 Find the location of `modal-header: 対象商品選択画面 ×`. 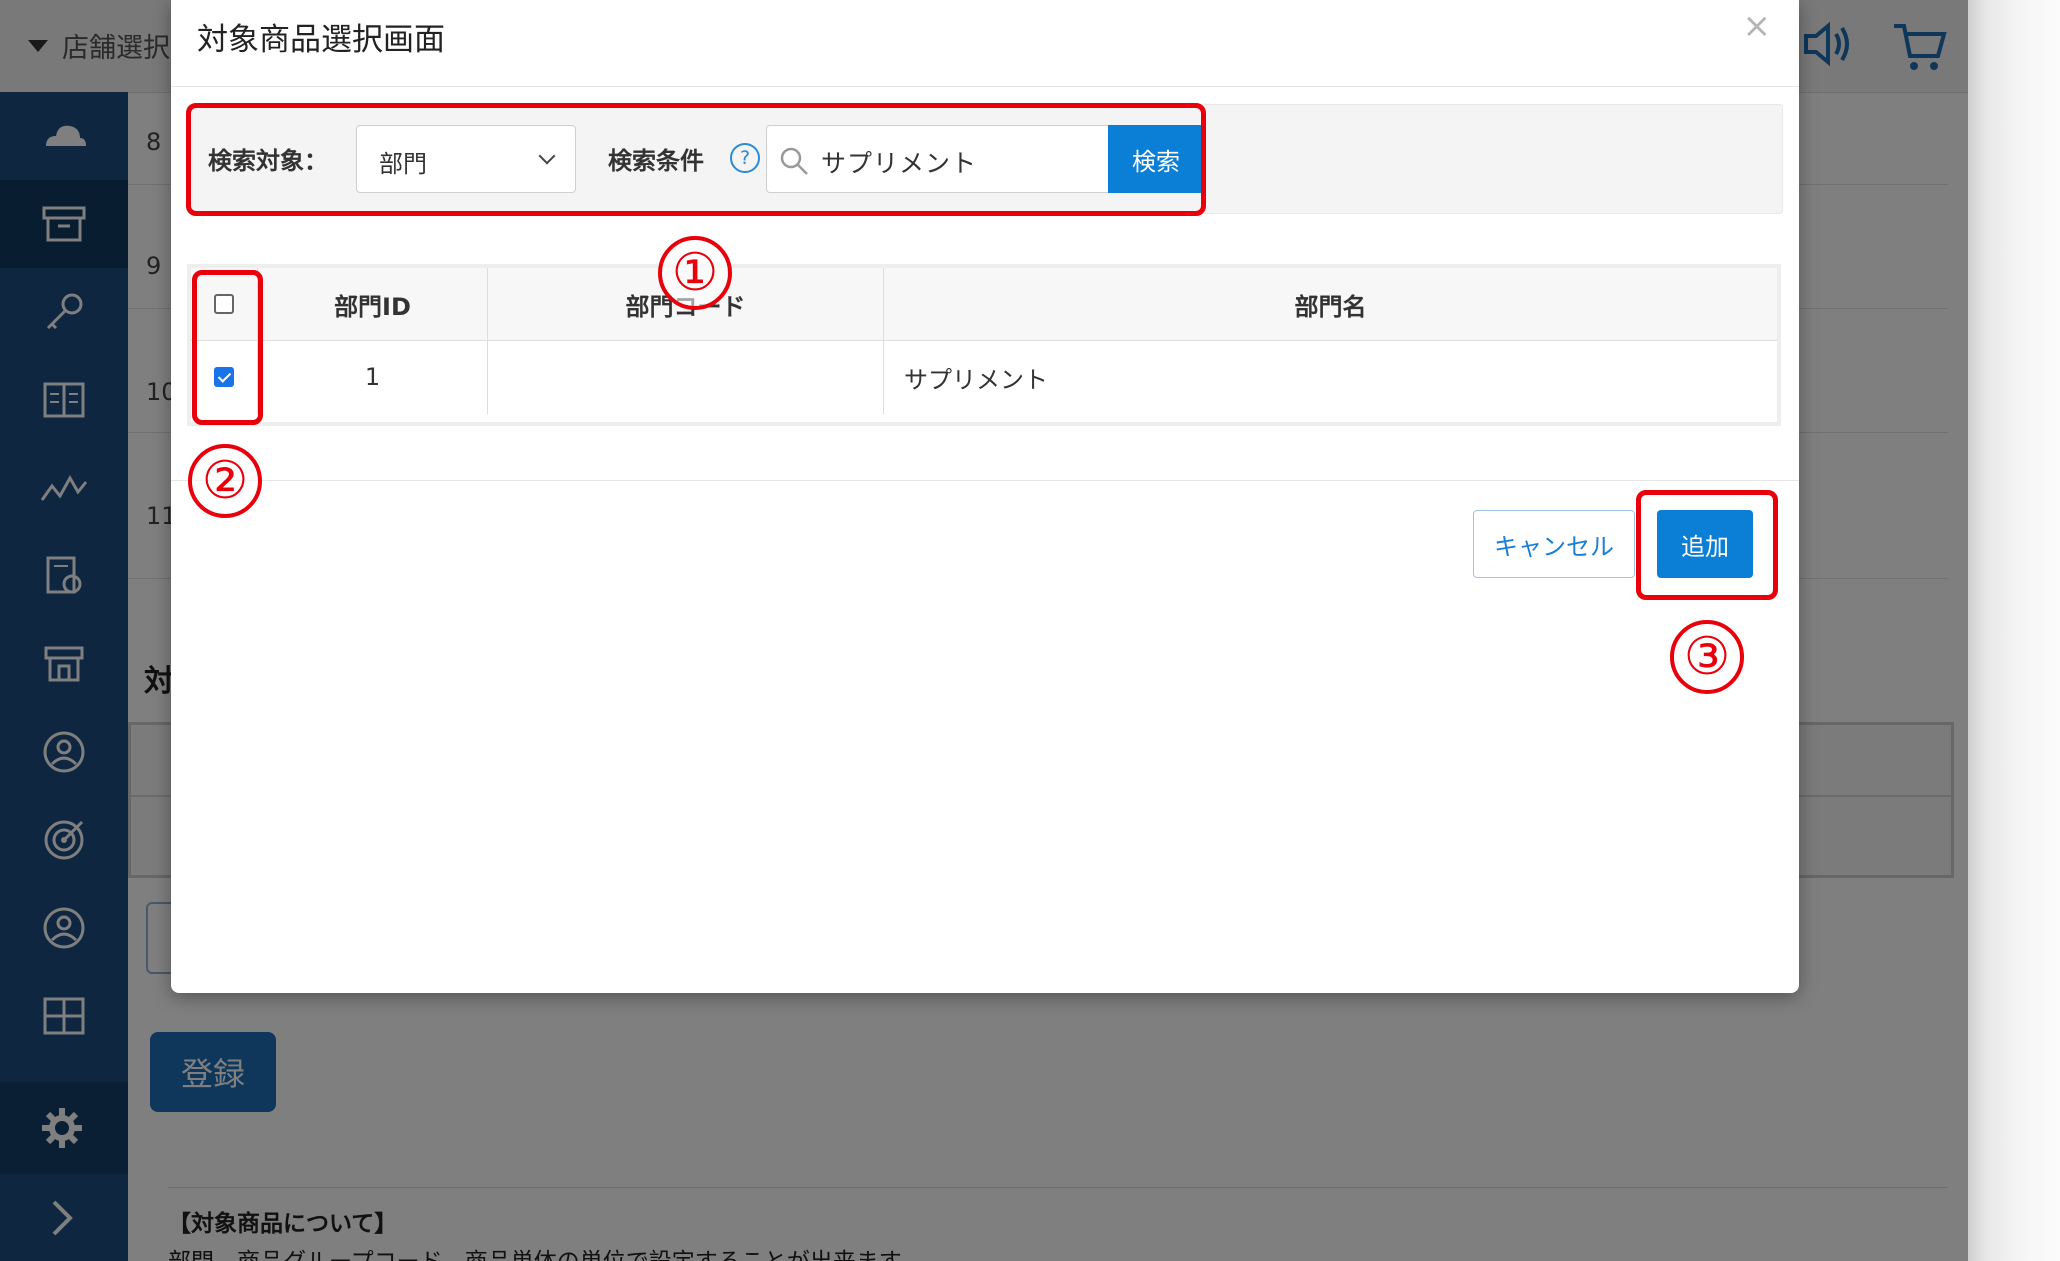

modal-header: 対象商品選択画面 × is located at coordinates (985, 43).